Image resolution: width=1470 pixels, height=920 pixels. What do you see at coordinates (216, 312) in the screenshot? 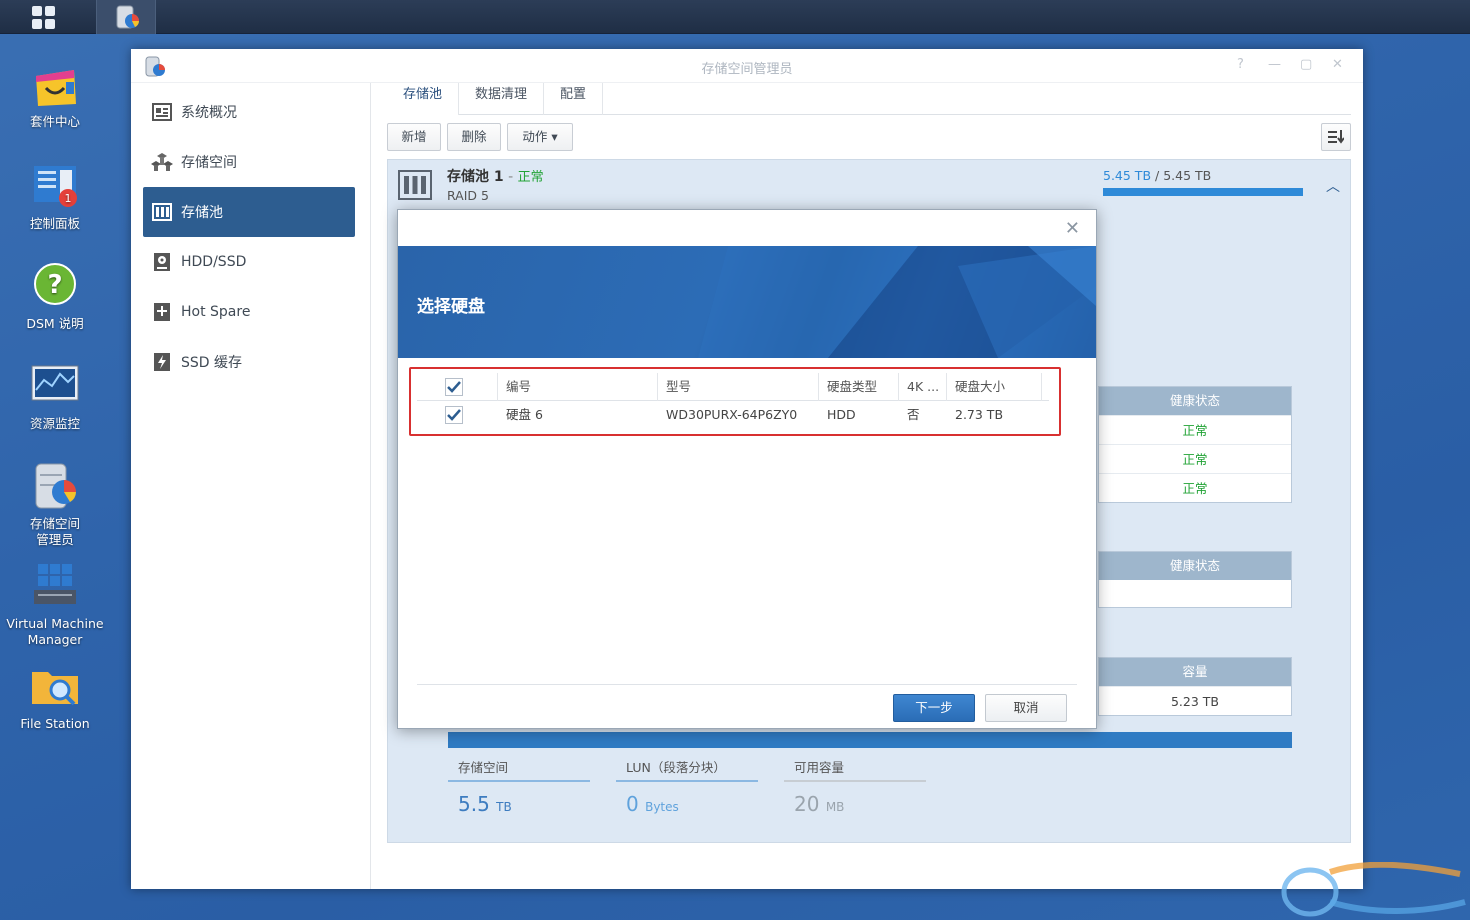
I see `sidebar-item-label: Hot Spare` at bounding box center [216, 312].